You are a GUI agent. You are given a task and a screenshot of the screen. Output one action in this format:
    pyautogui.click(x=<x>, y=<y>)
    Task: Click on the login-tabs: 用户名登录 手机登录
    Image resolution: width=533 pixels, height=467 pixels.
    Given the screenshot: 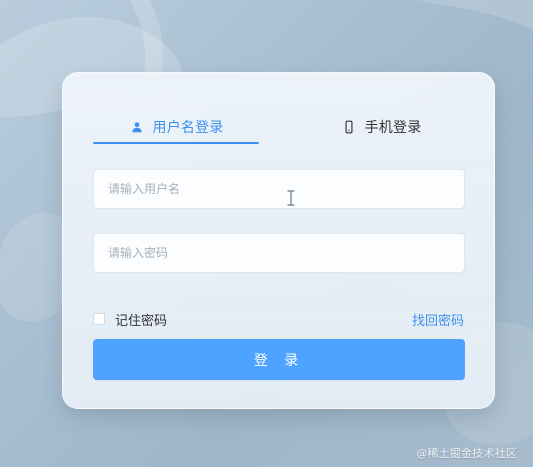 What is the action you would take?
    pyautogui.click(x=278, y=127)
    